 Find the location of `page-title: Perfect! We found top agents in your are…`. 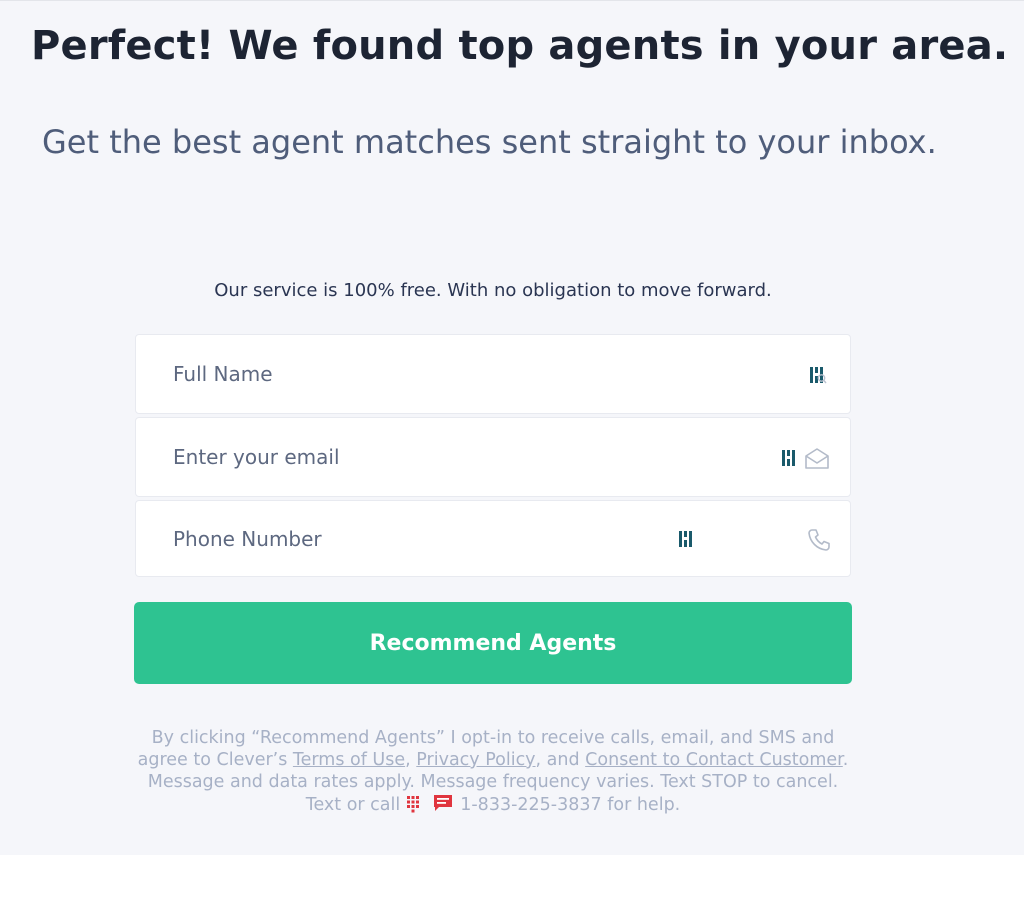

page-title: Perfect! We found top agents in your are… is located at coordinates (520, 46).